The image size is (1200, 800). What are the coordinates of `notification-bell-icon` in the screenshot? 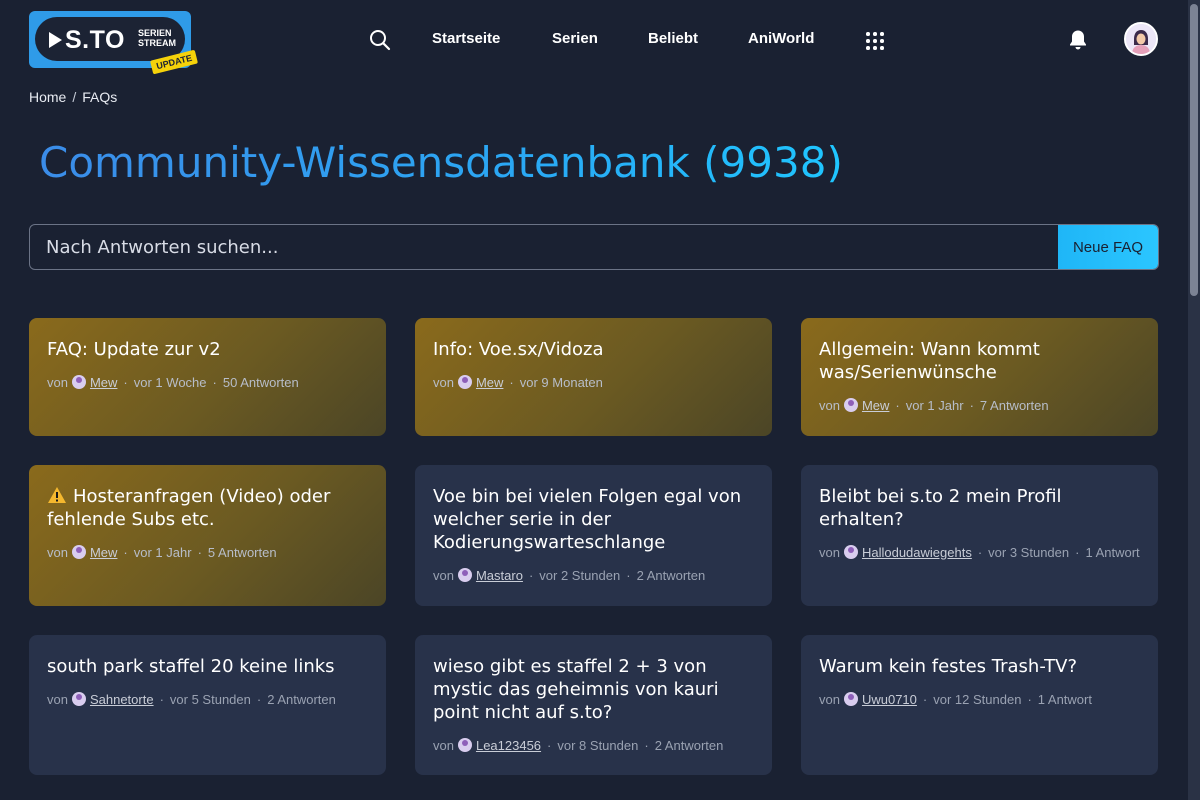 It's located at (1078, 40).